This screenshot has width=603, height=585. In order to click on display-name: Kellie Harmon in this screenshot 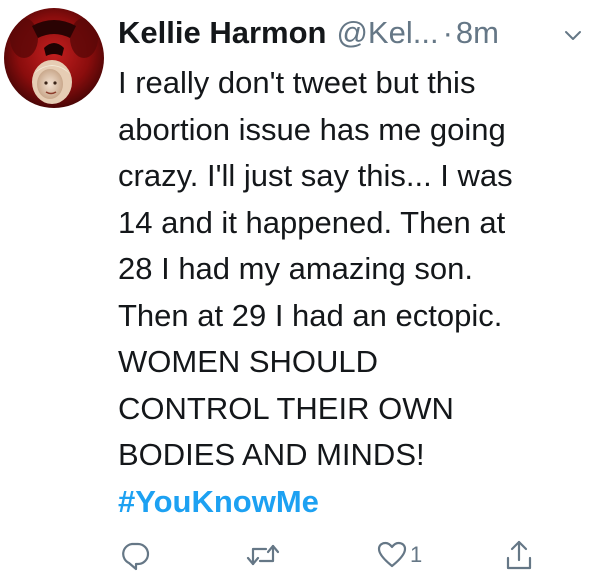, I will do `click(222, 33)`.